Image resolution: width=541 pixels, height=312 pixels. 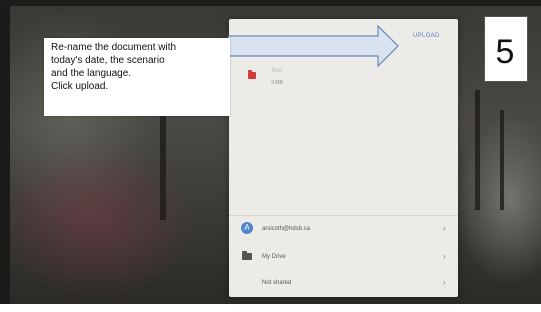 I want to click on pointer-arrow-icon, so click(x=313, y=46).